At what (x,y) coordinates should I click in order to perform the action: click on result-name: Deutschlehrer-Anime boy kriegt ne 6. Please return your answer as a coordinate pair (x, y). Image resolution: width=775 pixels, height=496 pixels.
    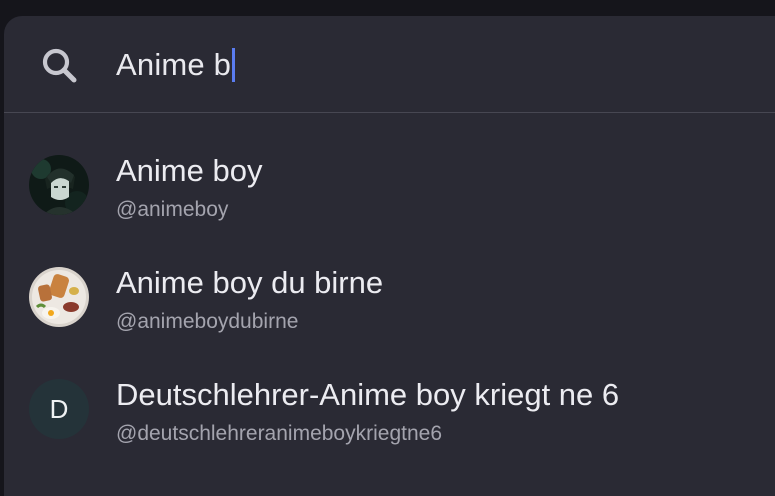
    Looking at the image, I should click on (368, 394).